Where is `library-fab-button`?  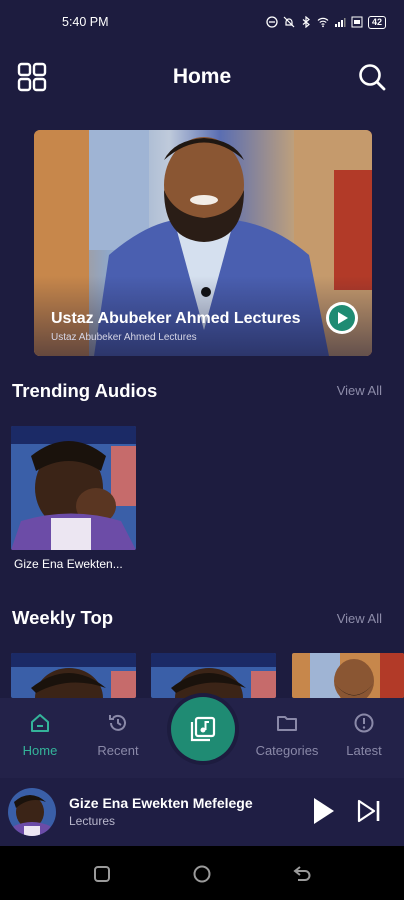 library-fab-button is located at coordinates (203, 729).